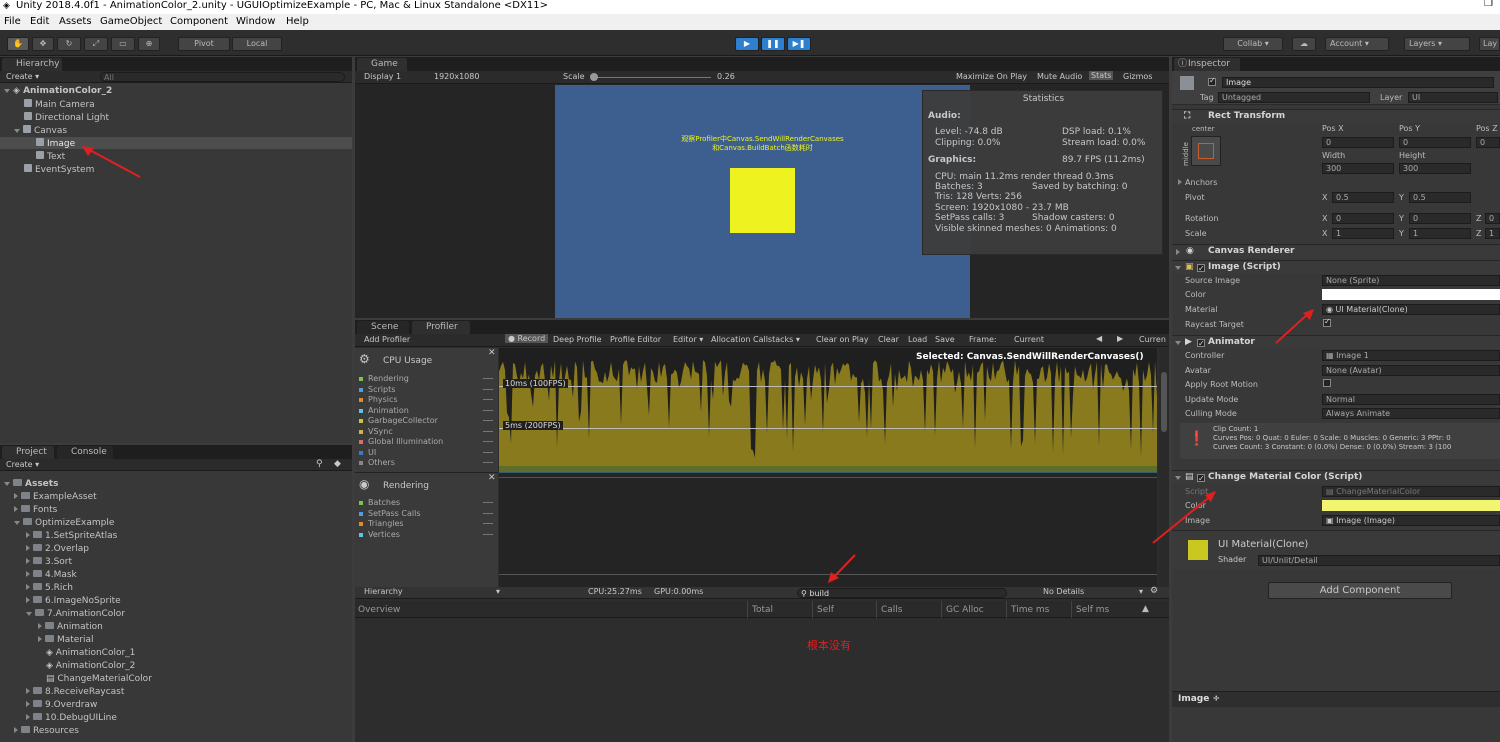 This screenshot has height=742, width=1500. What do you see at coordinates (96, 44) in the screenshot?
I see `scale-tool-icon: ⤢` at bounding box center [96, 44].